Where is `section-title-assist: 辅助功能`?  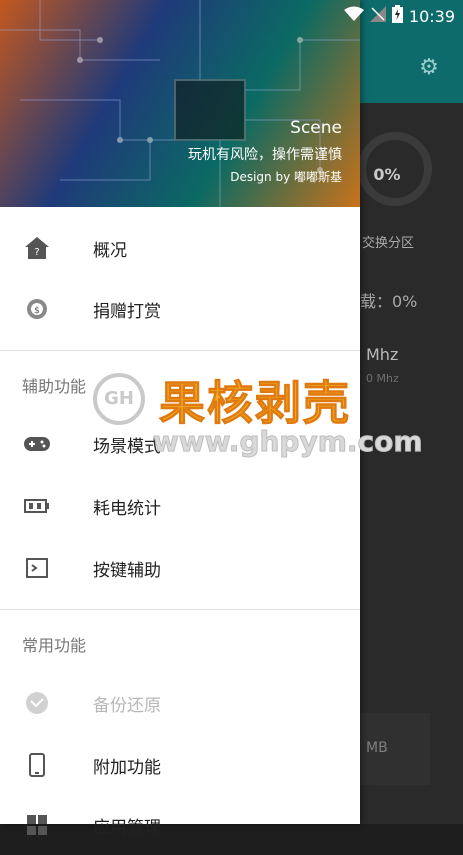 section-title-assist: 辅助功能 is located at coordinates (54, 386).